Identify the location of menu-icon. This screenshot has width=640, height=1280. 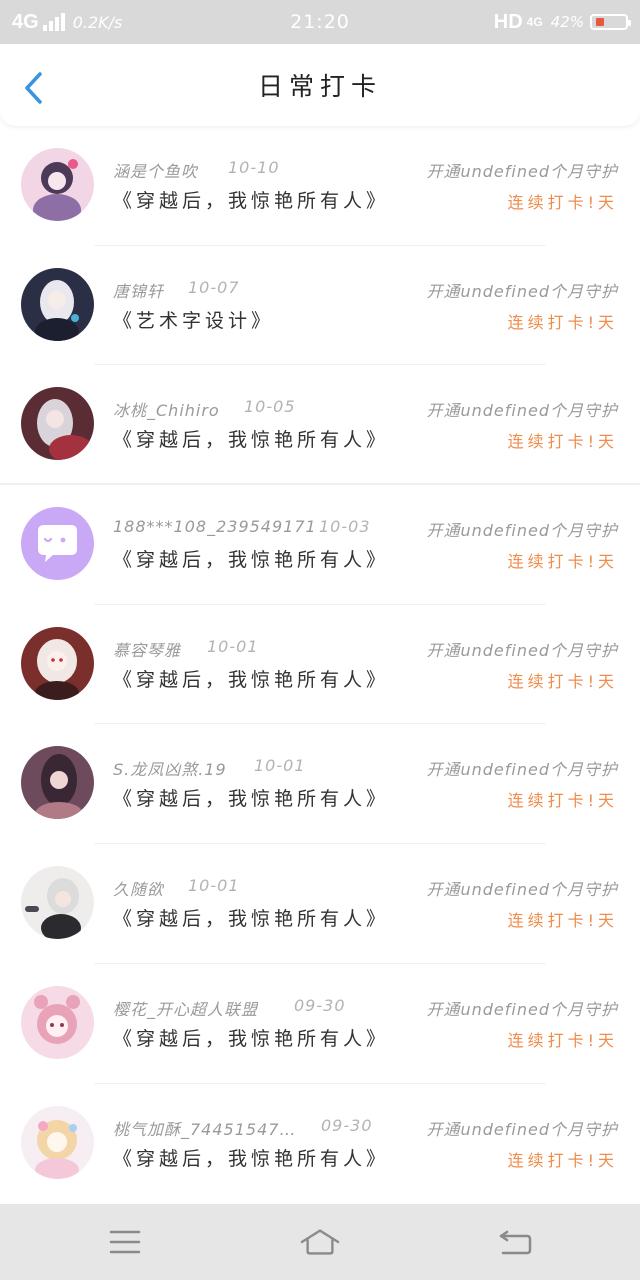
(125, 1242).